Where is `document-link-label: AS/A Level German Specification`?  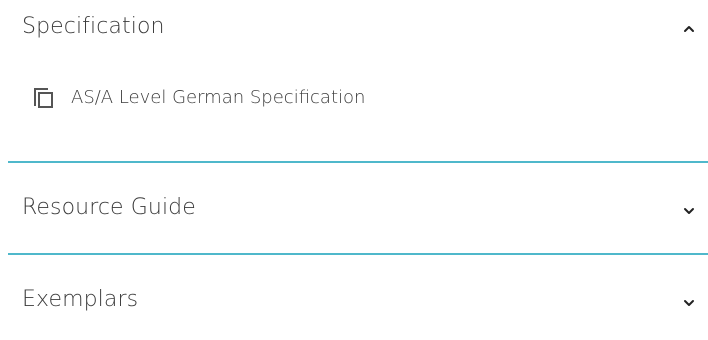
document-link-label: AS/A Level German Specification is located at coordinates (218, 97).